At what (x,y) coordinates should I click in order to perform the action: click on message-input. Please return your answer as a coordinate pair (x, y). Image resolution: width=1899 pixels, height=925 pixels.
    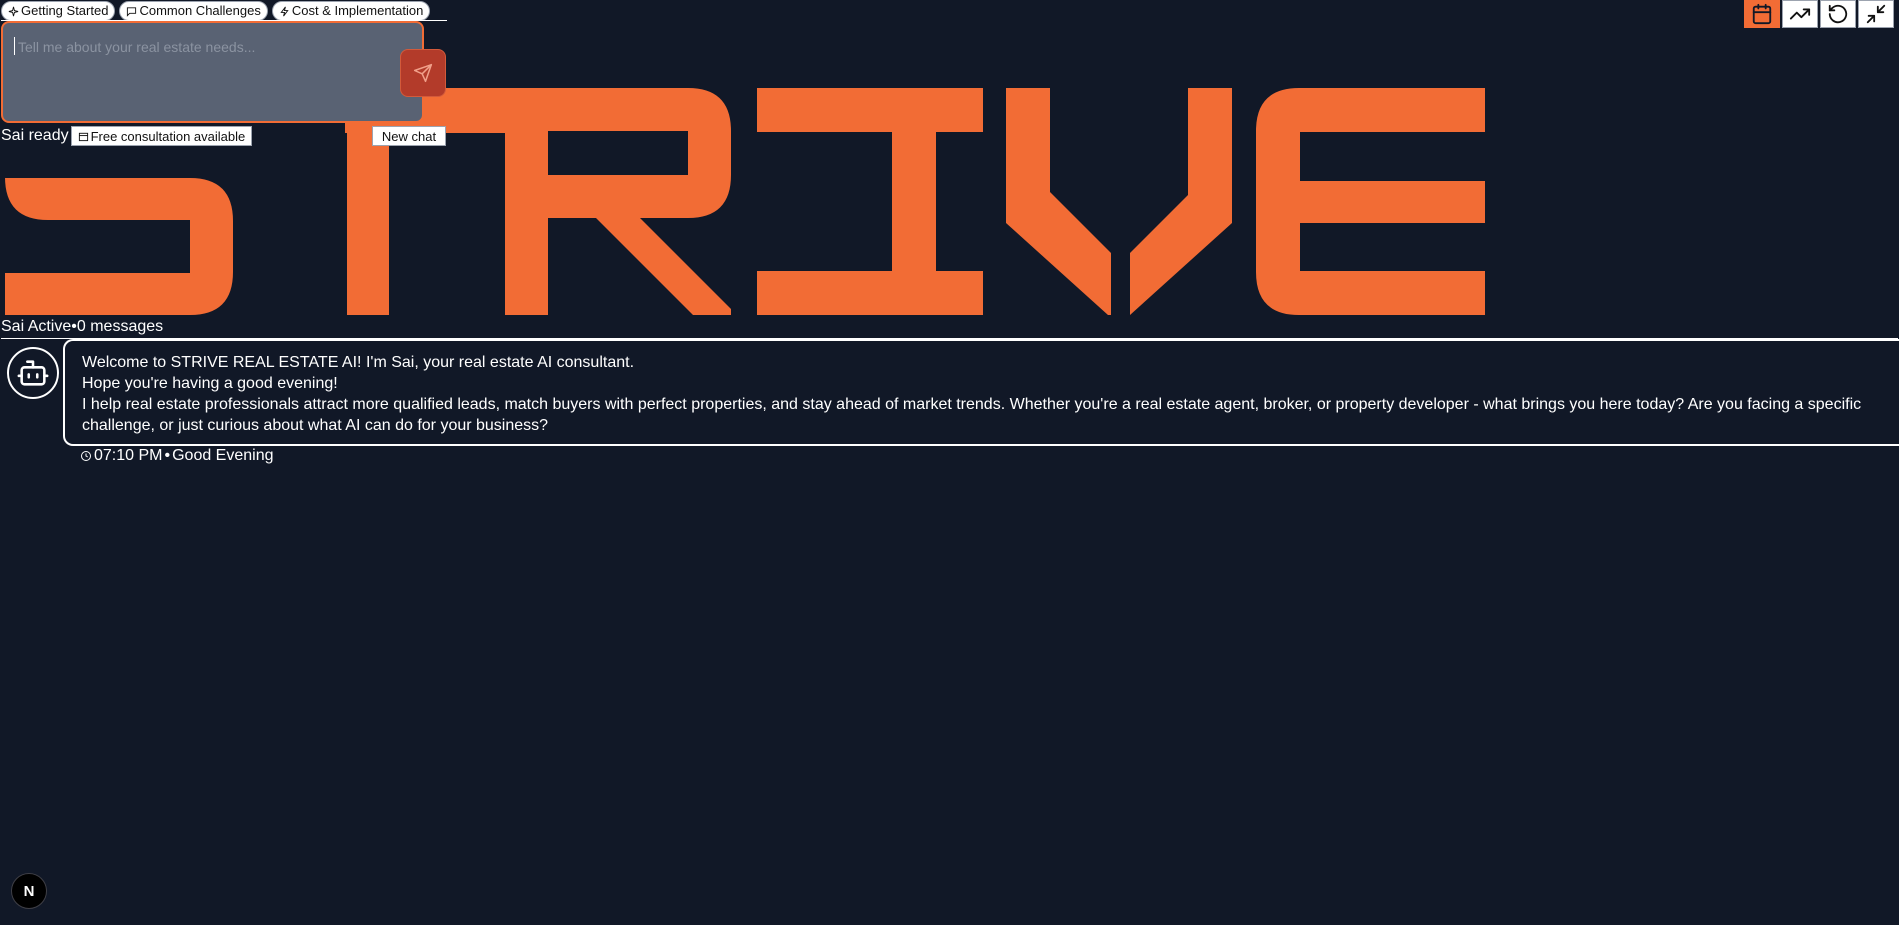
    Looking at the image, I should click on (208, 47).